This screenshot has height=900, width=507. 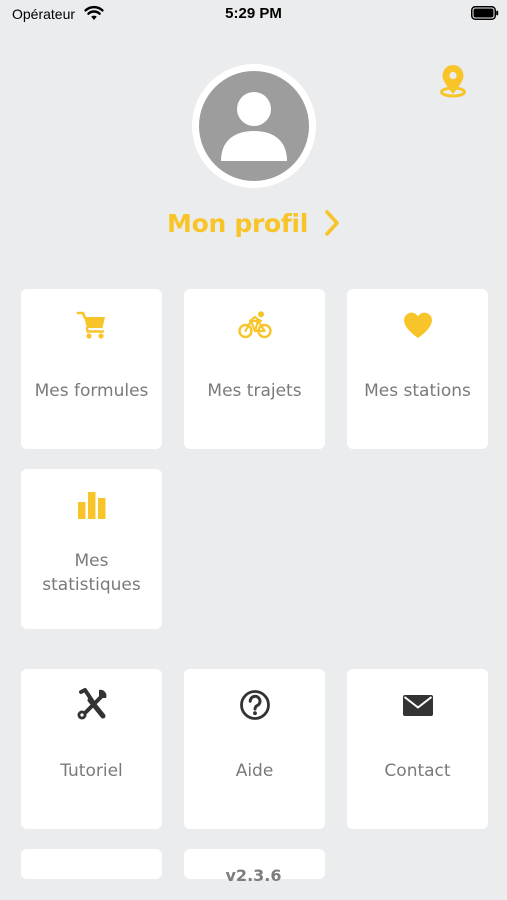 I want to click on tile-aide: Aide, so click(x=254, y=749).